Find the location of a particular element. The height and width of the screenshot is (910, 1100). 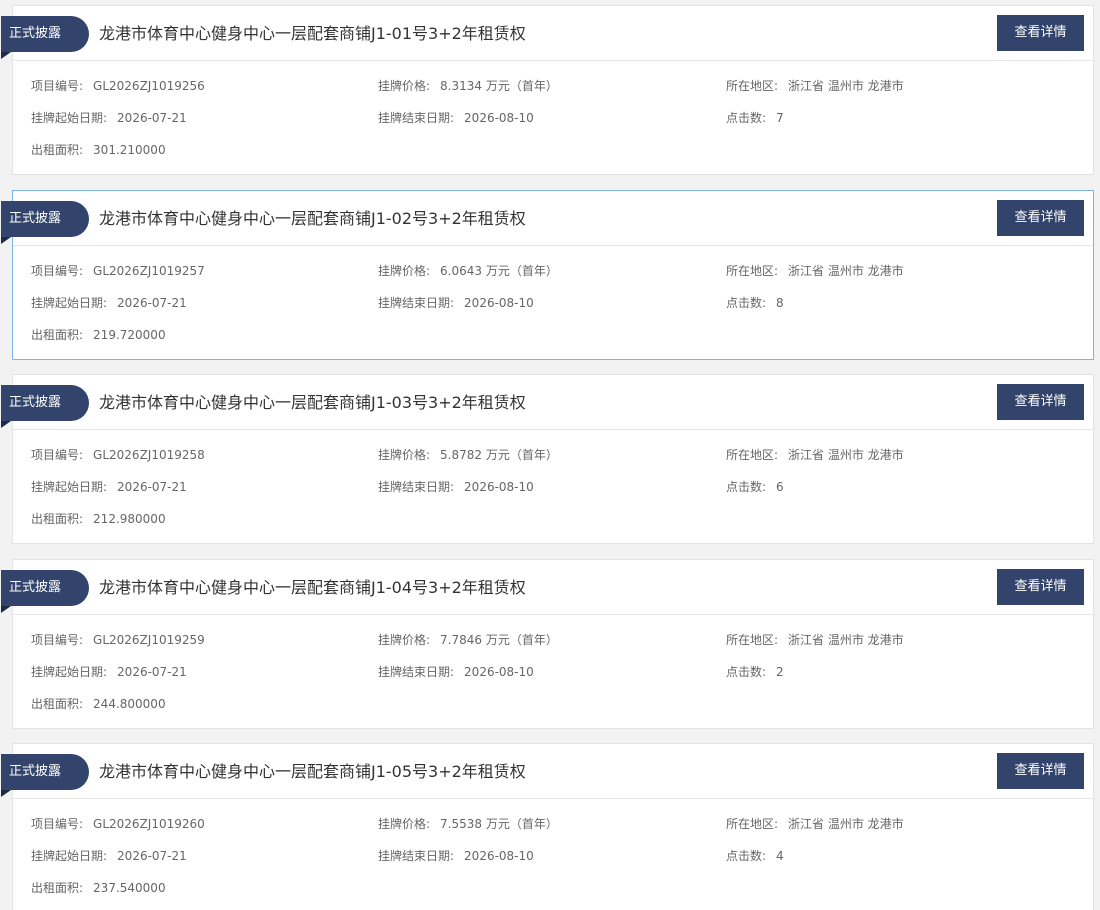

price-field: 挂牌价格: 6.0643 万元（首年） is located at coordinates (468, 270).